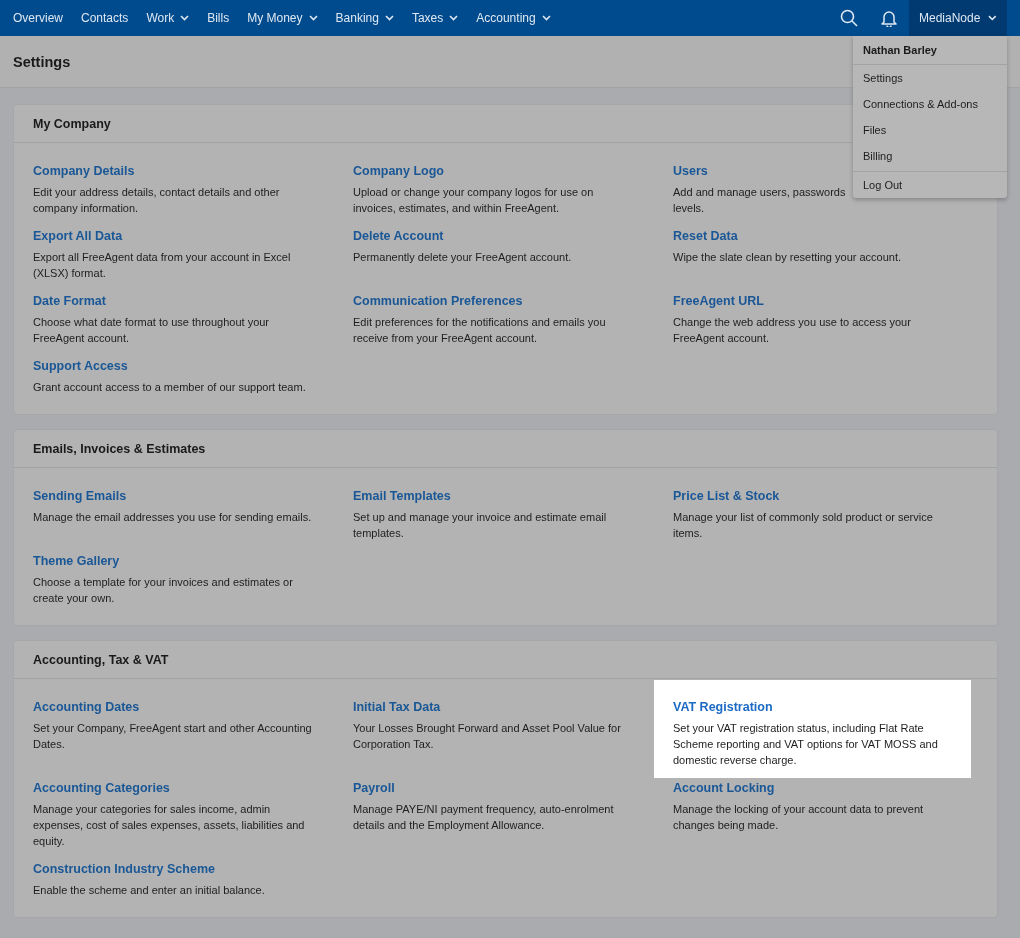 The width and height of the screenshot is (1020, 938). Describe the element at coordinates (462, 257) in the screenshot. I see `setting-description: Permanently delete your FreeAgent account.` at that location.